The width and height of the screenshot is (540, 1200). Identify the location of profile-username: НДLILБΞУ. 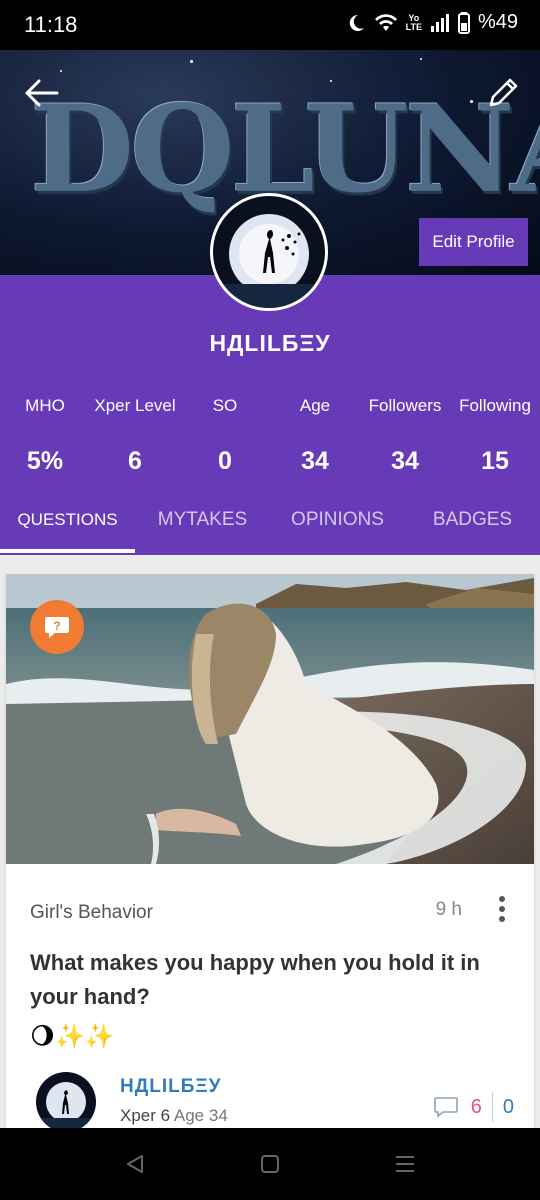
(270, 343).